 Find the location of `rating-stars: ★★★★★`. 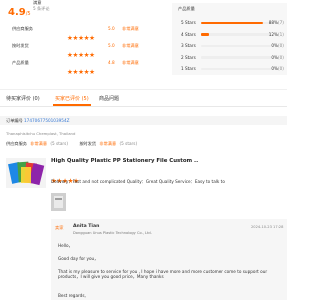

rating-stars: ★★★★★ is located at coordinates (81, 68).